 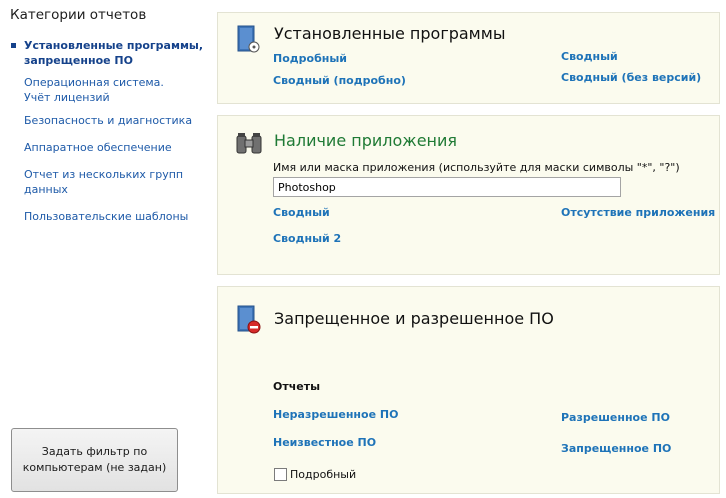 What do you see at coordinates (249, 319) in the screenshot?
I see `forbidden-book-icon` at bounding box center [249, 319].